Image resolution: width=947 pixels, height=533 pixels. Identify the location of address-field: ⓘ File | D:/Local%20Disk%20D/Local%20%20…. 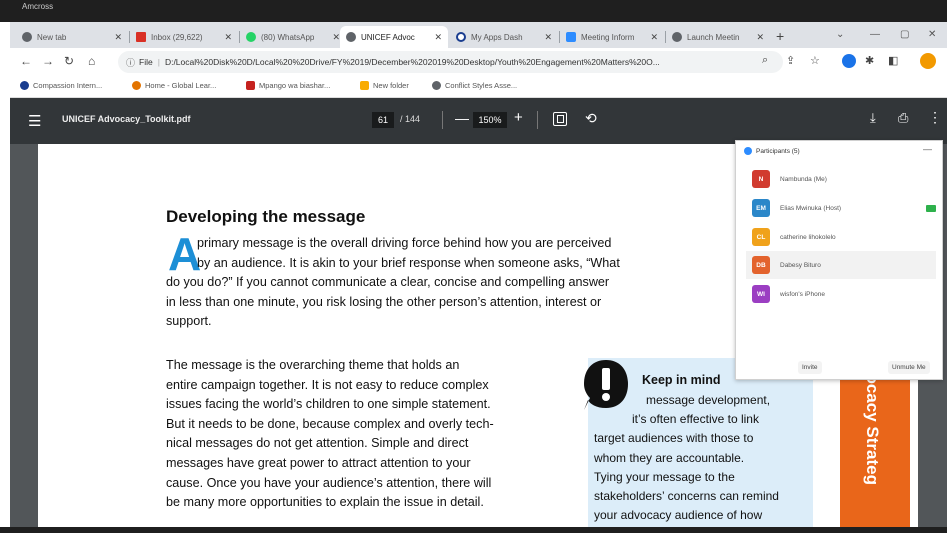
(450, 62).